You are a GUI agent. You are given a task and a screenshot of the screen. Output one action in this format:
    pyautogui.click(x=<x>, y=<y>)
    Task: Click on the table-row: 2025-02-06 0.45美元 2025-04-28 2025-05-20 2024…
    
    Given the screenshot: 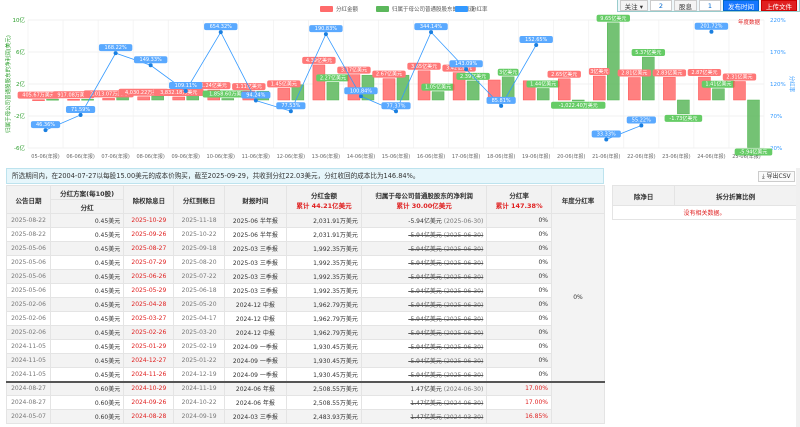 What is the action you would take?
    pyautogui.click(x=305, y=304)
    